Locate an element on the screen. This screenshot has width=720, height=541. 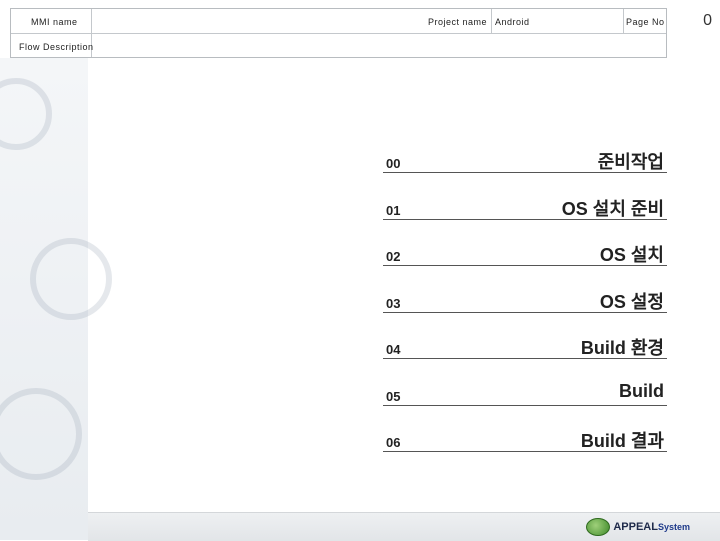
page-no-label: Page No is located at coordinates (645, 22).